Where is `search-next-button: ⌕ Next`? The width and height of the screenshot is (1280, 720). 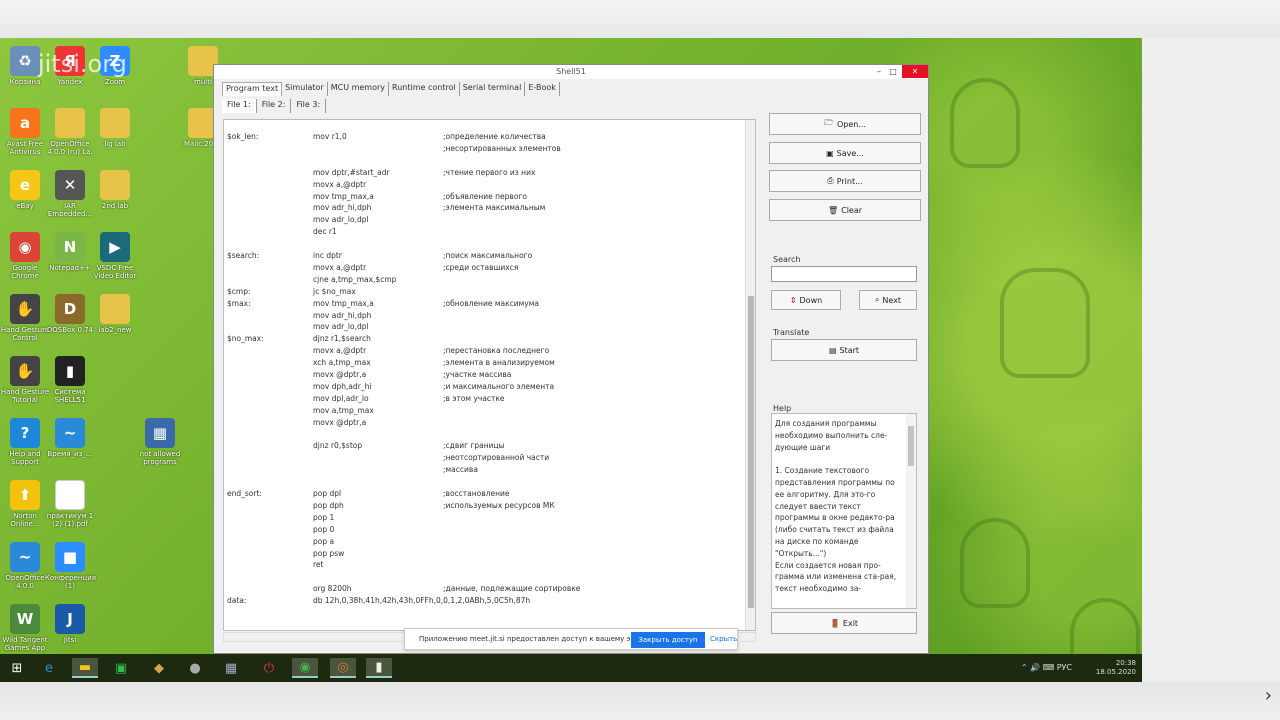
search-next-button: ⌕ Next is located at coordinates (888, 300).